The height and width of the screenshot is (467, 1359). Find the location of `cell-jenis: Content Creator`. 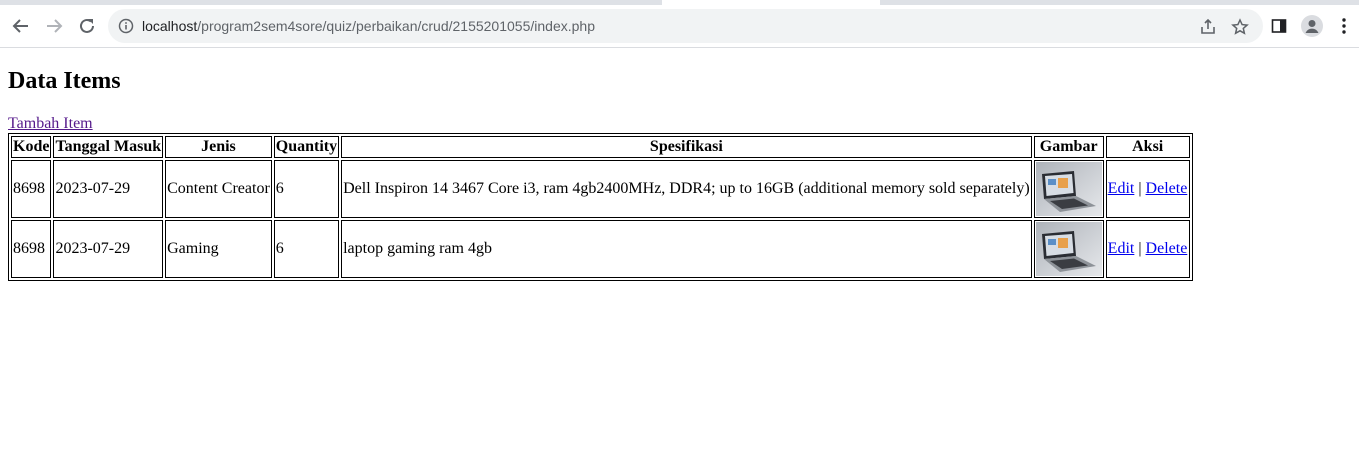

cell-jenis: Content Creator is located at coordinates (218, 189).